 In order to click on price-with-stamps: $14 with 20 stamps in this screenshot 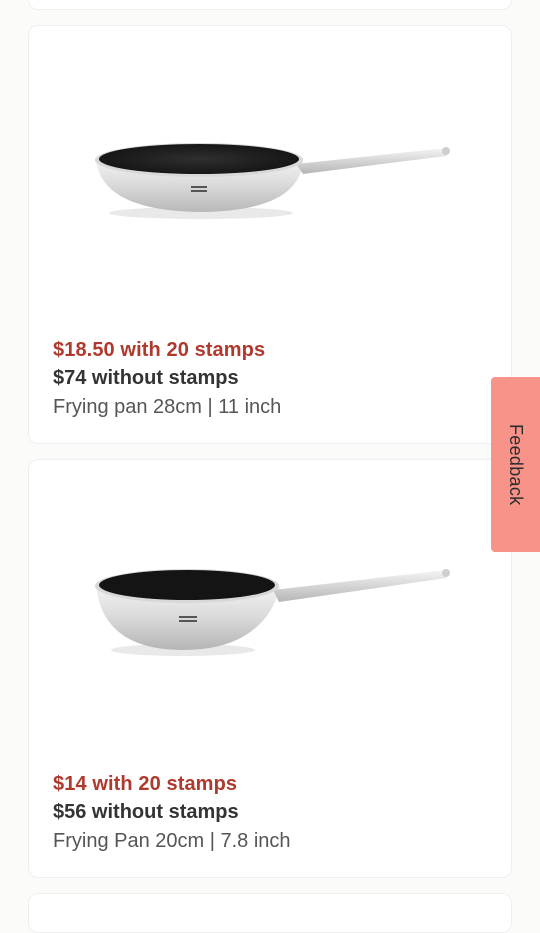, I will do `click(145, 784)`.